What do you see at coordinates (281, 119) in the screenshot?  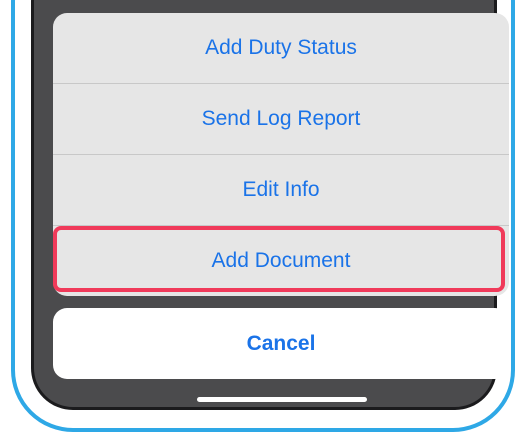 I see `send-log-report-button: Send Log Report` at bounding box center [281, 119].